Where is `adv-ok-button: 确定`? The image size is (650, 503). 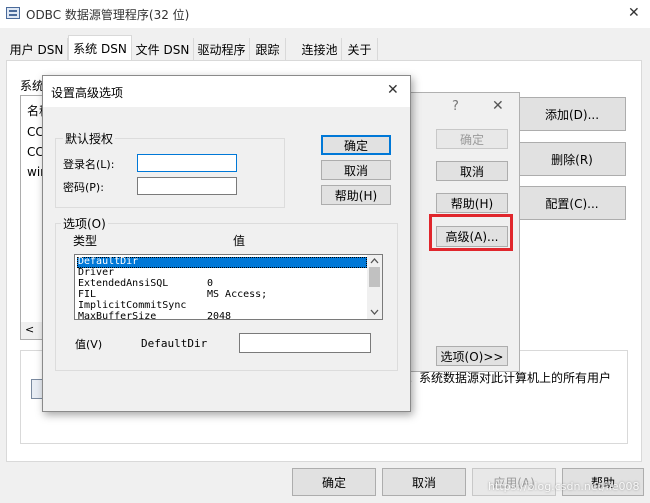
adv-ok-button: 确定 is located at coordinates (356, 145).